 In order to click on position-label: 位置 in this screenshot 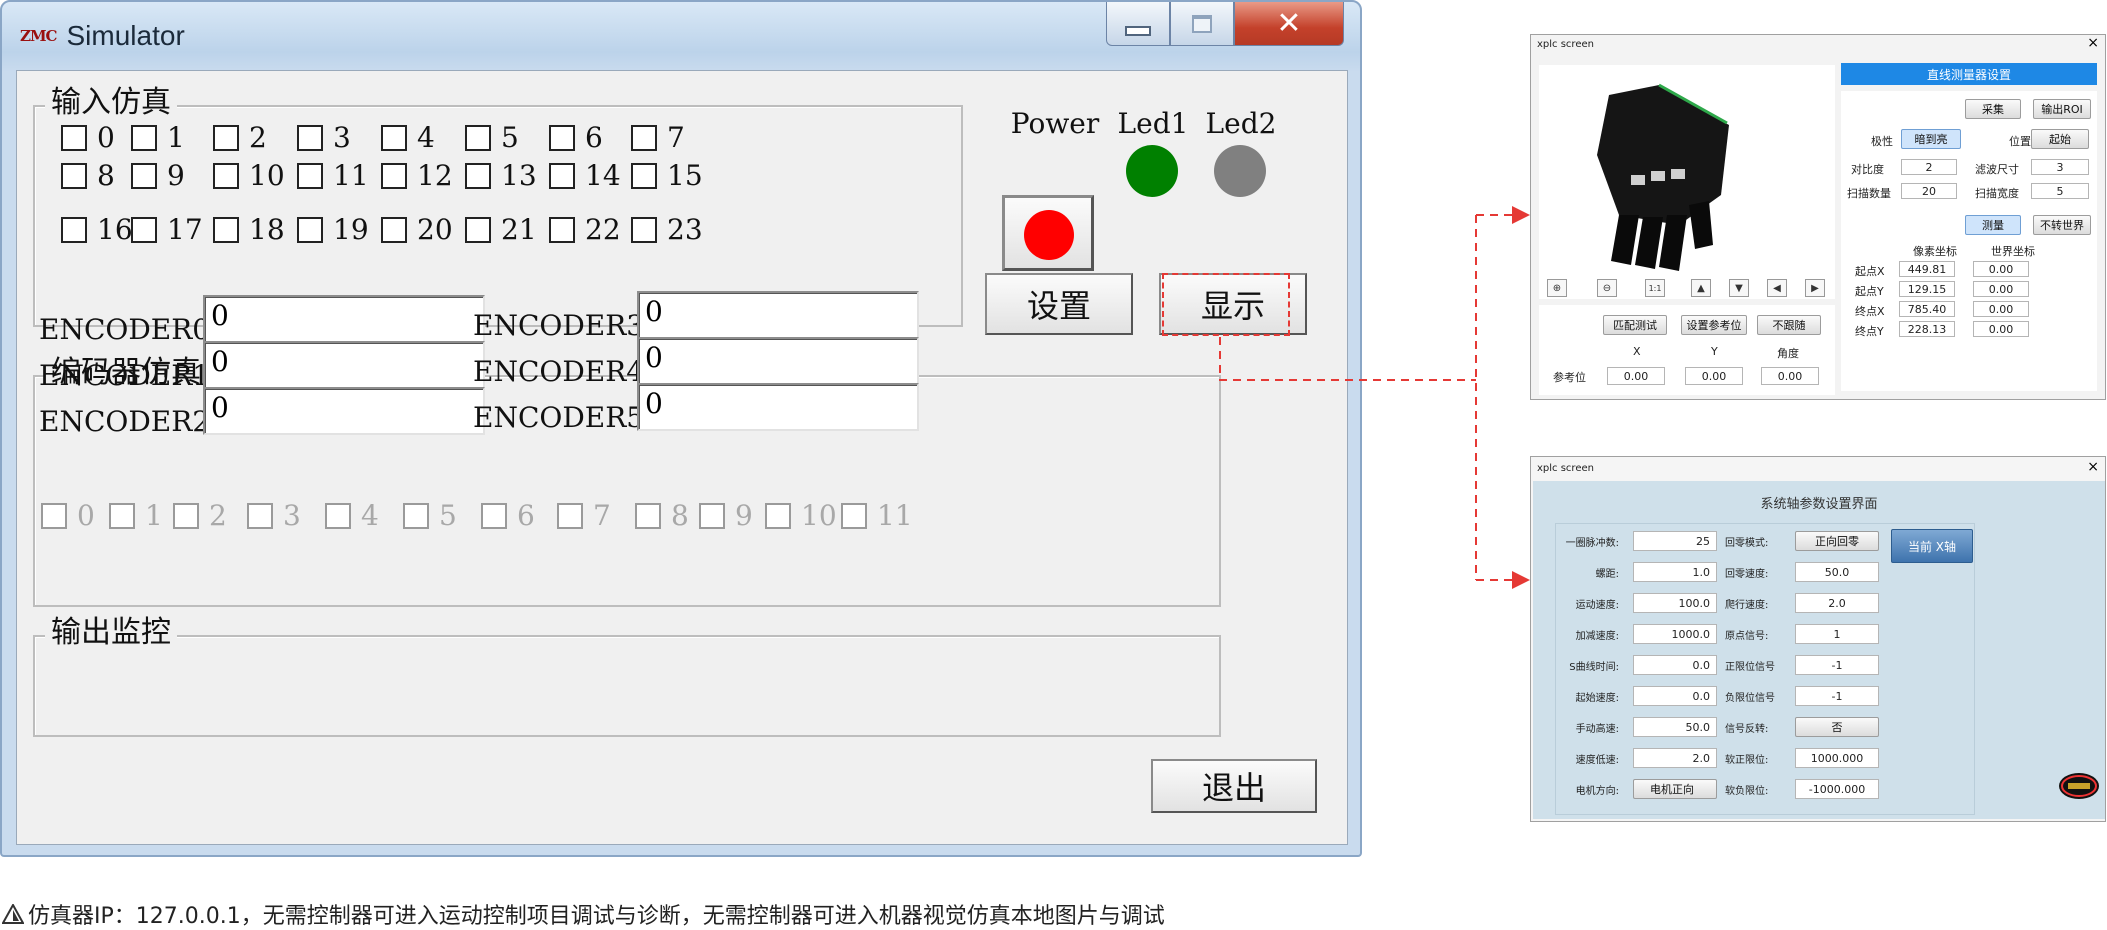, I will do `click(2020, 141)`.